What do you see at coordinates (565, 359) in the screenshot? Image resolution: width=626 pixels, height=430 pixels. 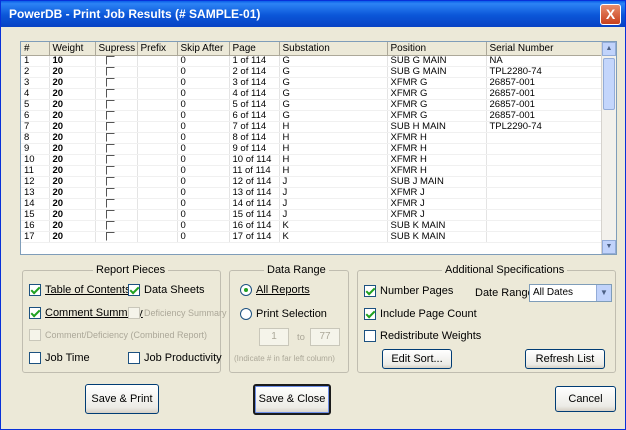 I see `refresh-list-button: Refresh List` at bounding box center [565, 359].